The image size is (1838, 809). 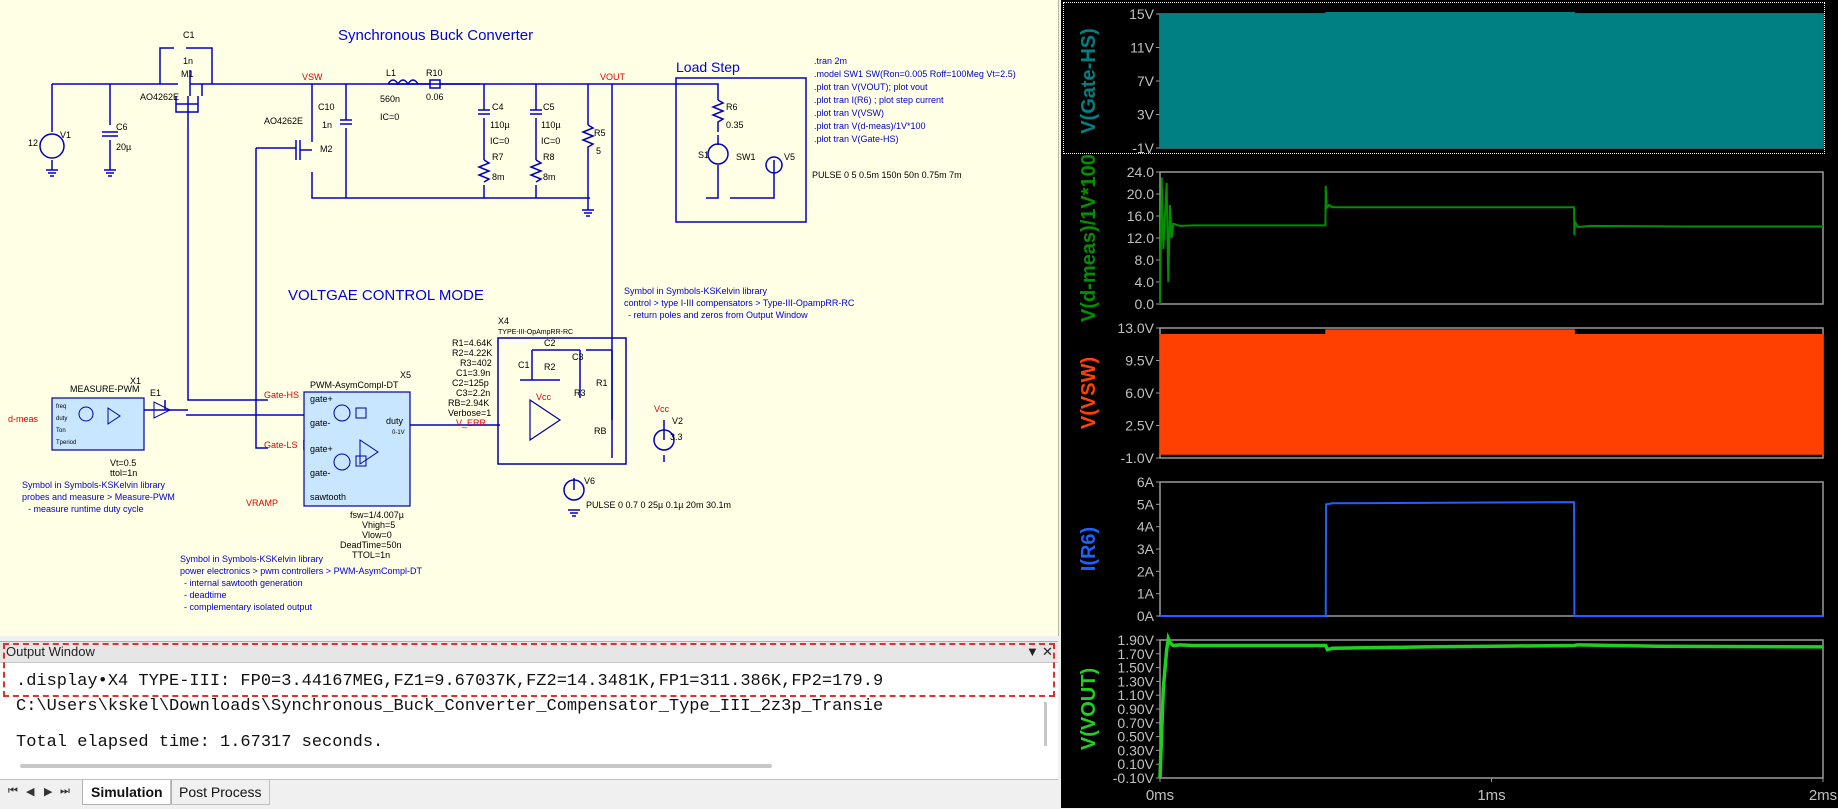 I want to click on directive-5: .plot tran V(VSW), so click(x=849, y=113).